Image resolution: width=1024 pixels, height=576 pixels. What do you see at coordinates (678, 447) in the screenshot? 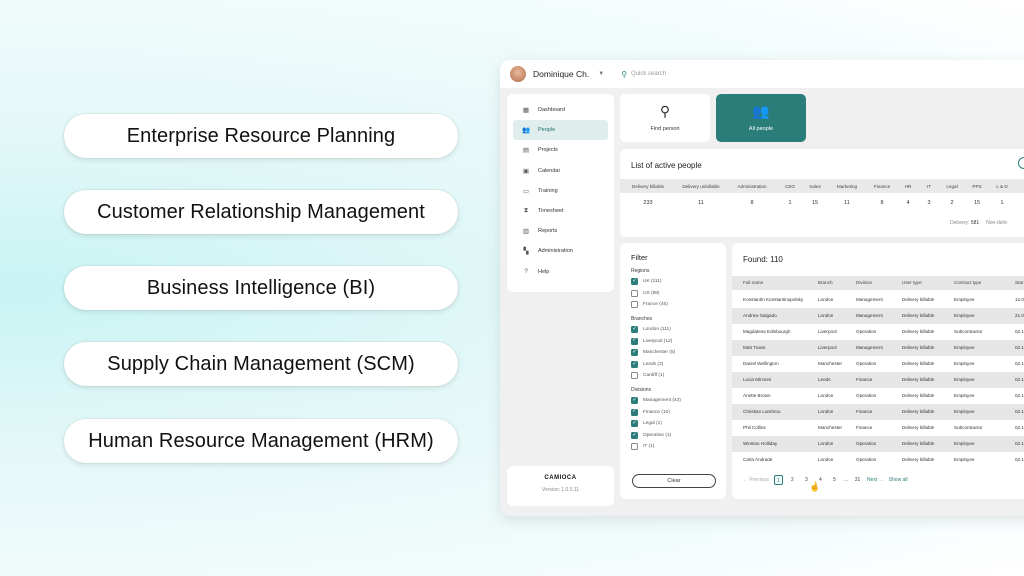
I see `filter-checkbox: IT (1)` at bounding box center [678, 447].